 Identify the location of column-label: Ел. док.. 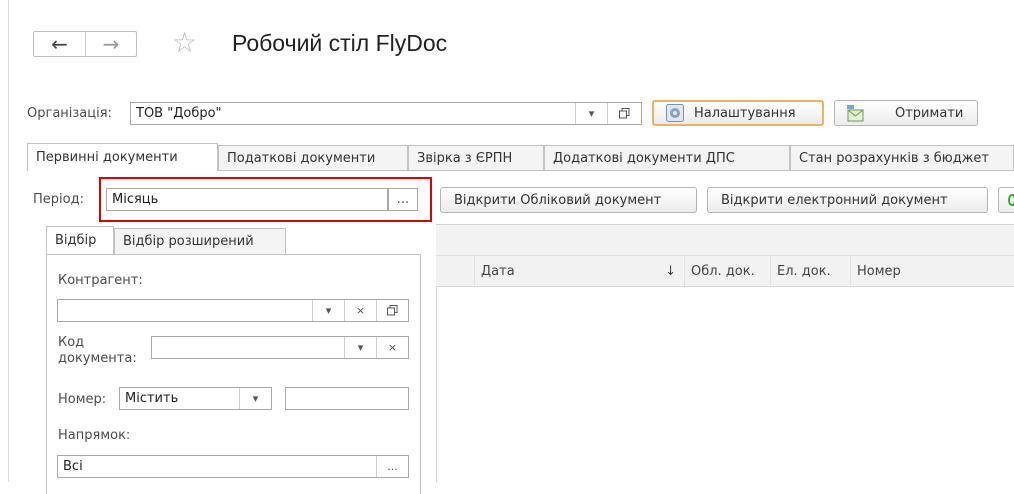
(804, 271).